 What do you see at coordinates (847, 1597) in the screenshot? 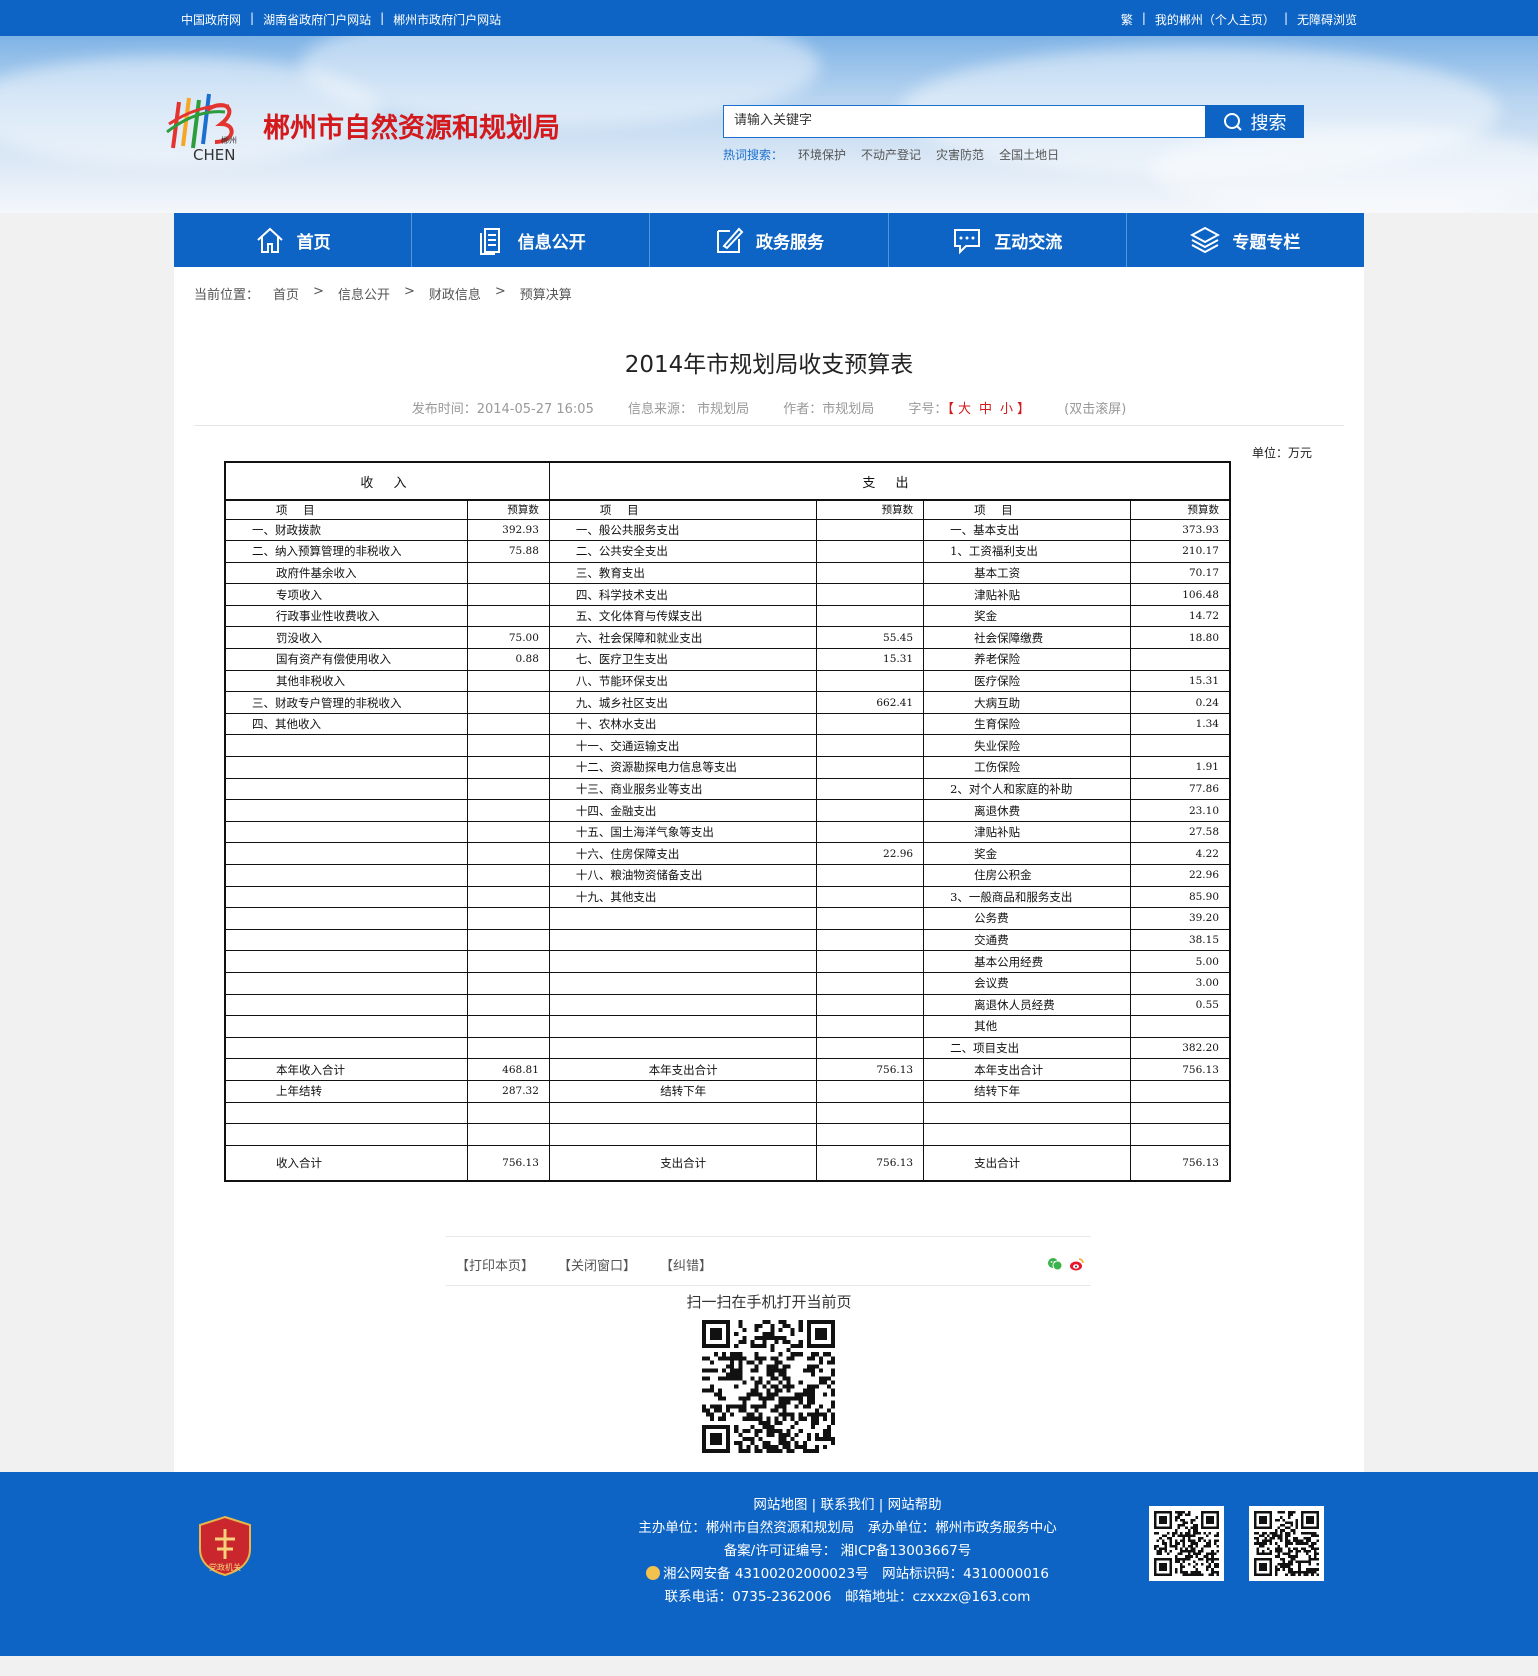
I see `footer-contact: 联系电话：0735-2362006 邮箱地址：czxxzx@163.com` at bounding box center [847, 1597].